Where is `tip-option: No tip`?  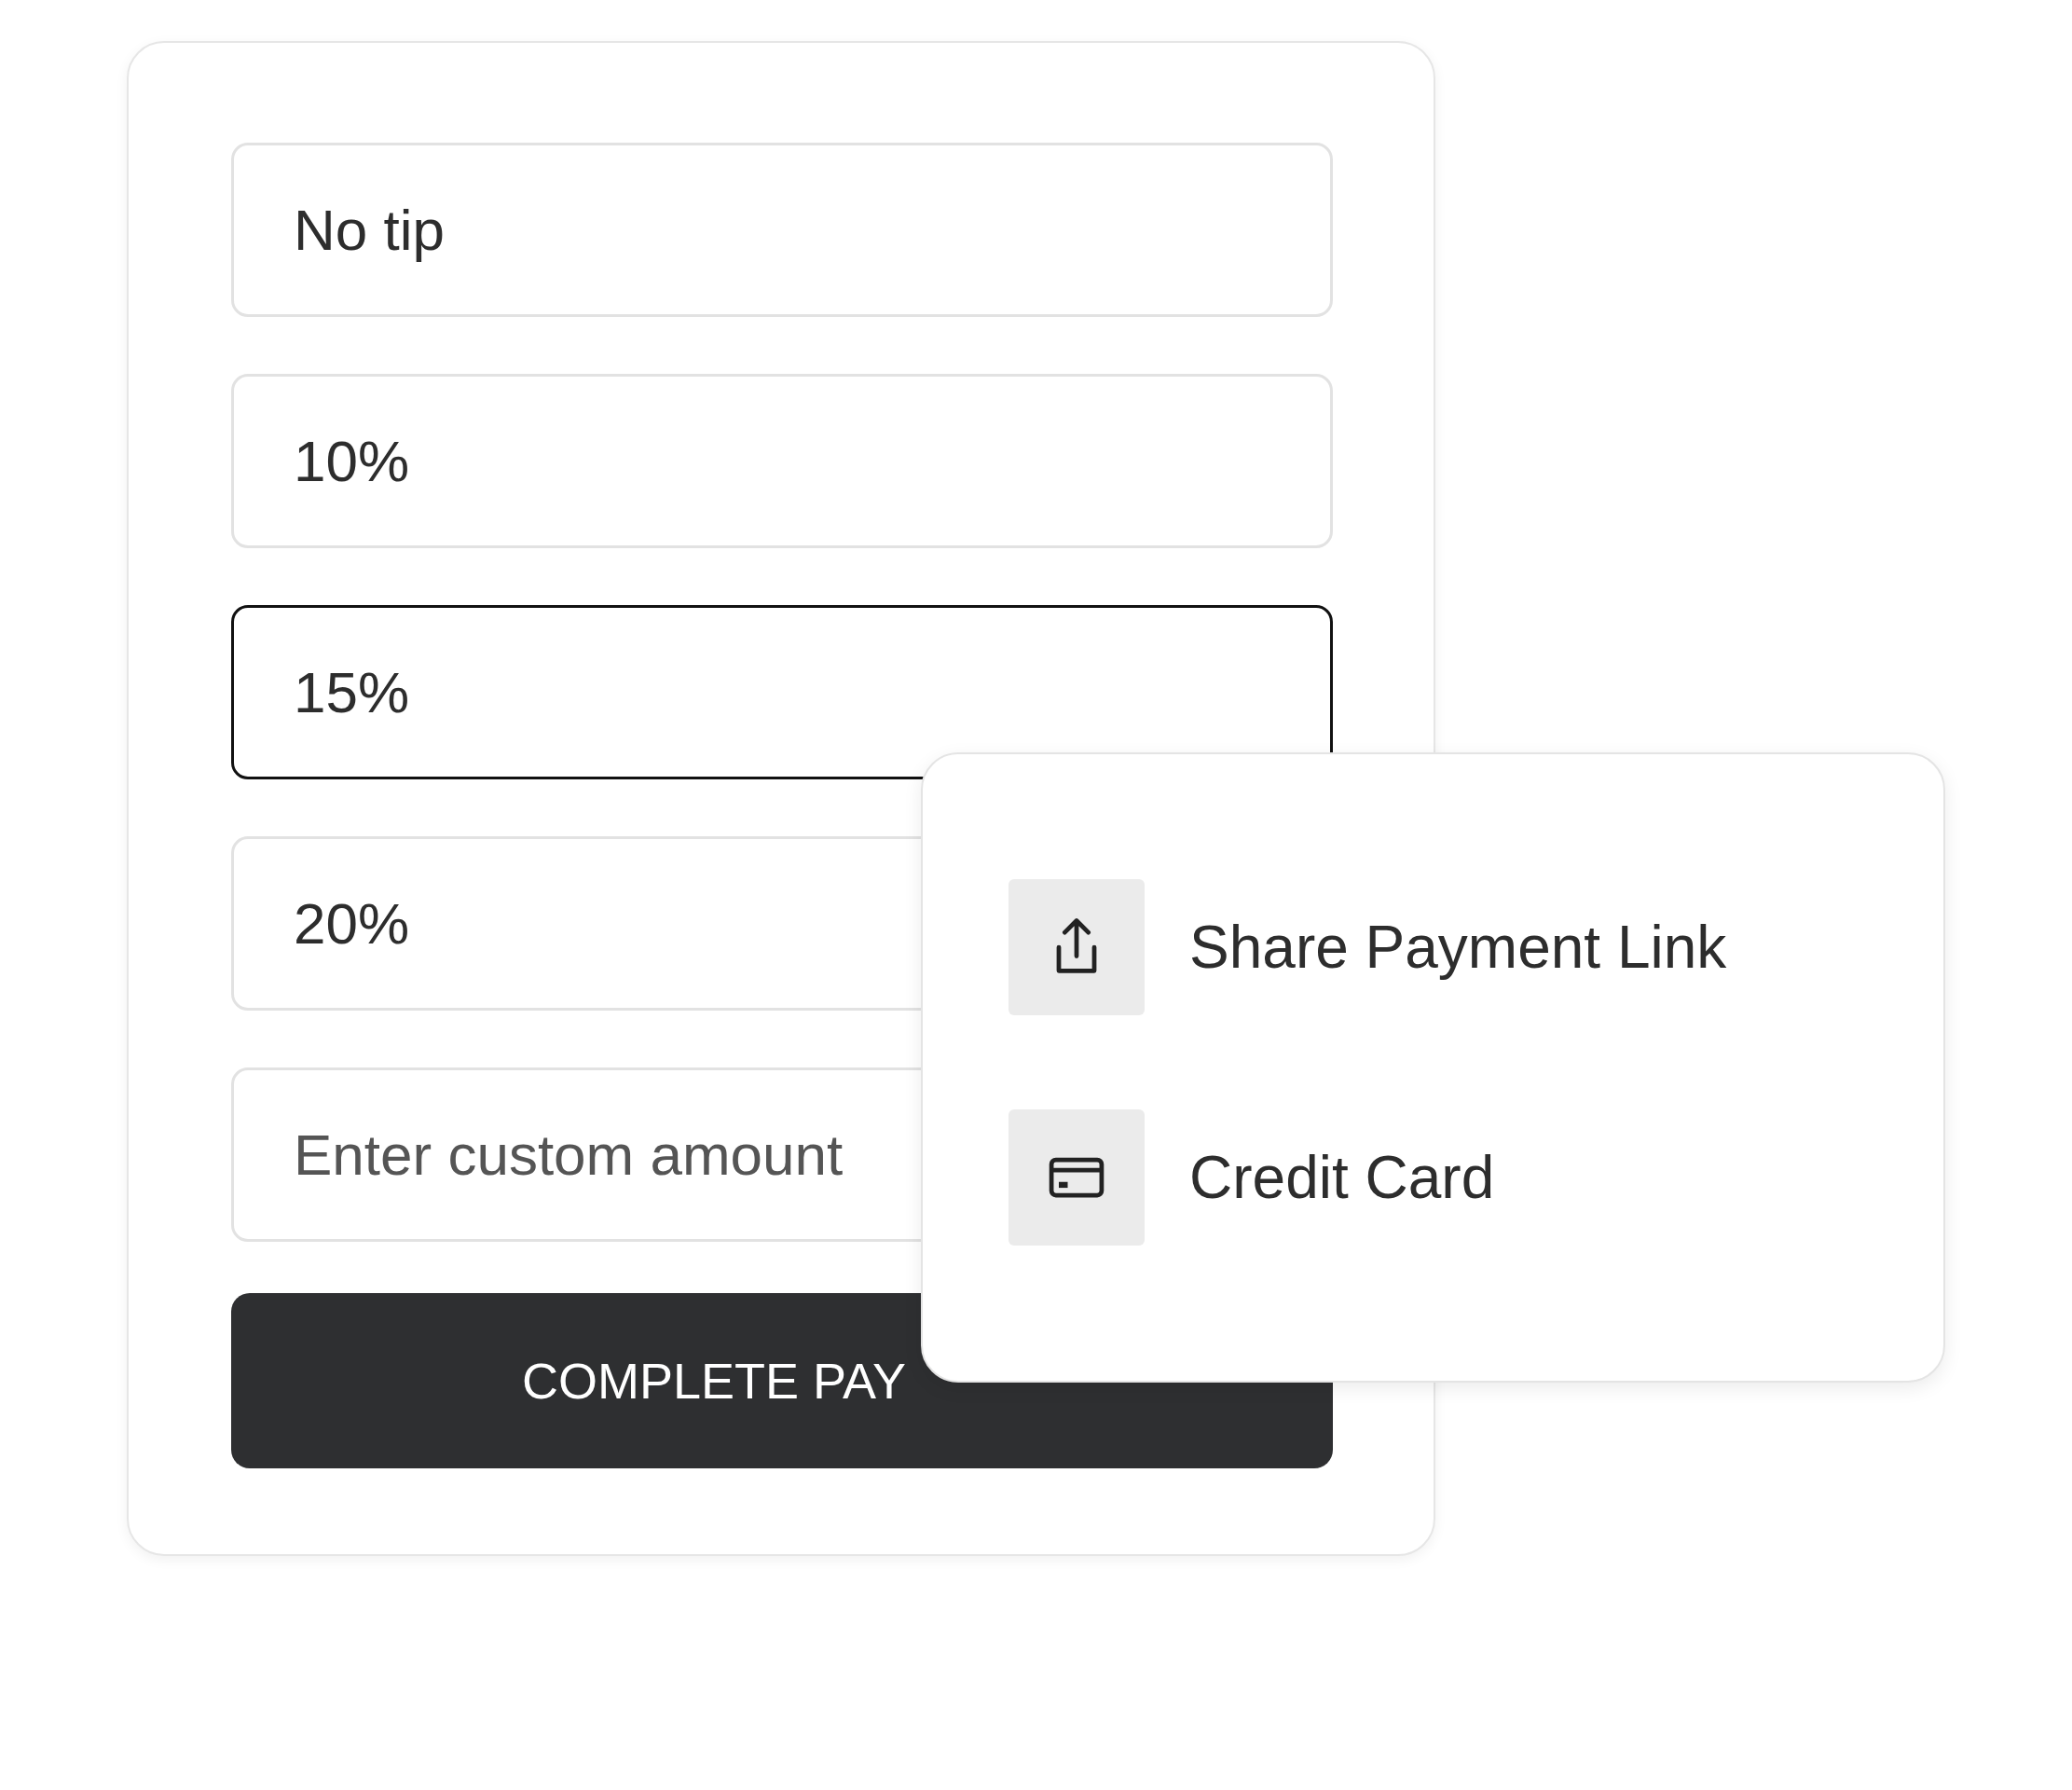
tip-option: No tip is located at coordinates (782, 230).